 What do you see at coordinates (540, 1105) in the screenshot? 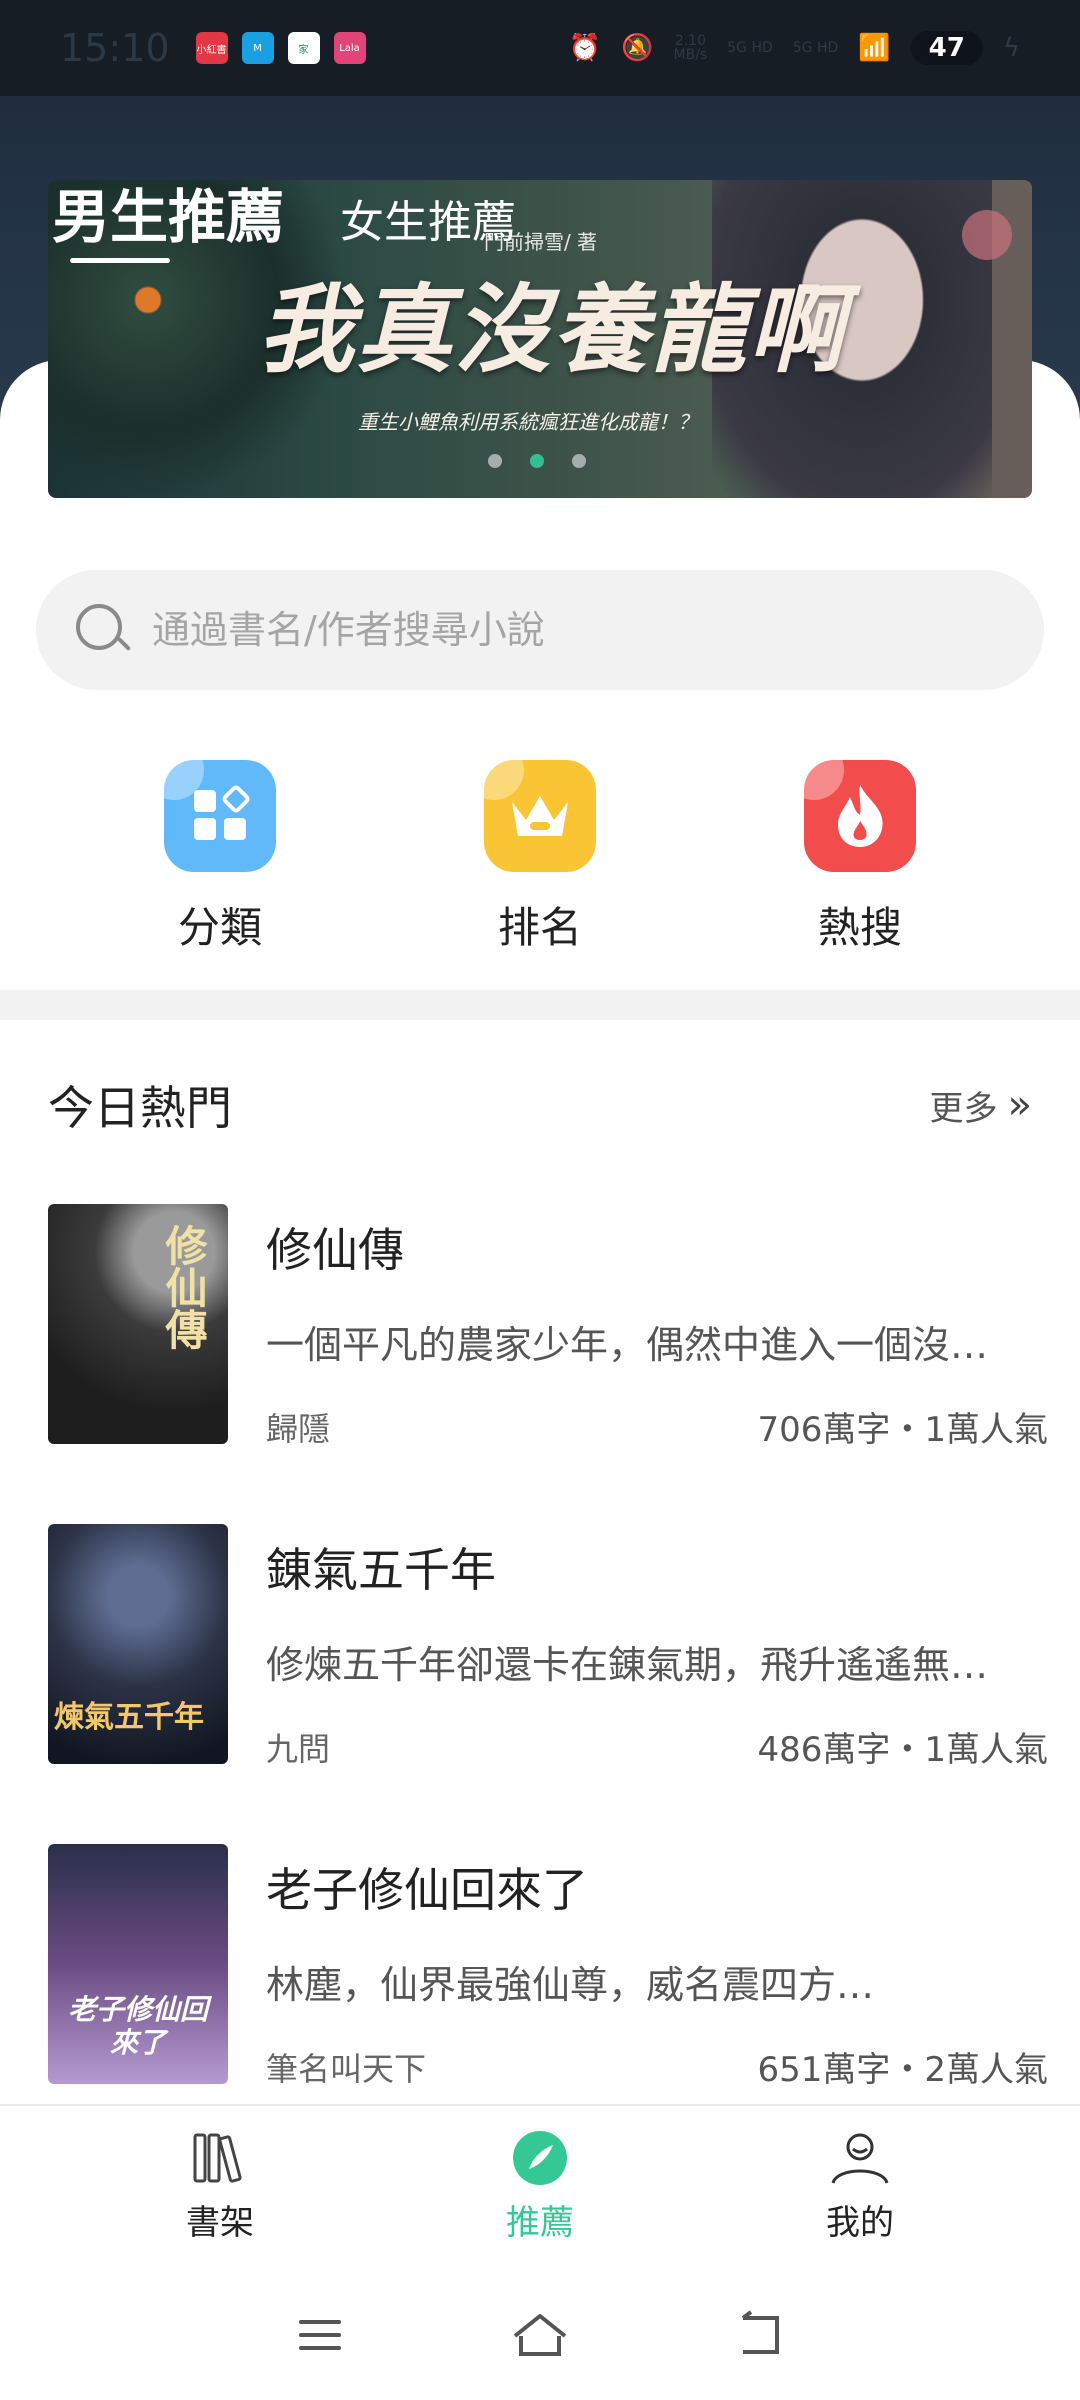
I see `section-header: 今日熱門 更多 »` at bounding box center [540, 1105].